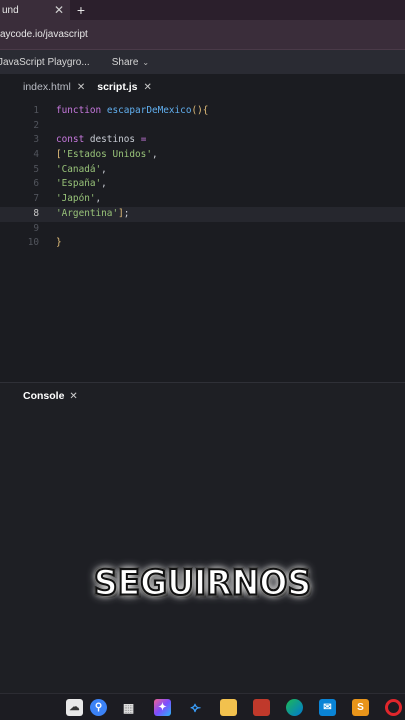  I want to click on code-token: 'Japón', so click(76, 199).